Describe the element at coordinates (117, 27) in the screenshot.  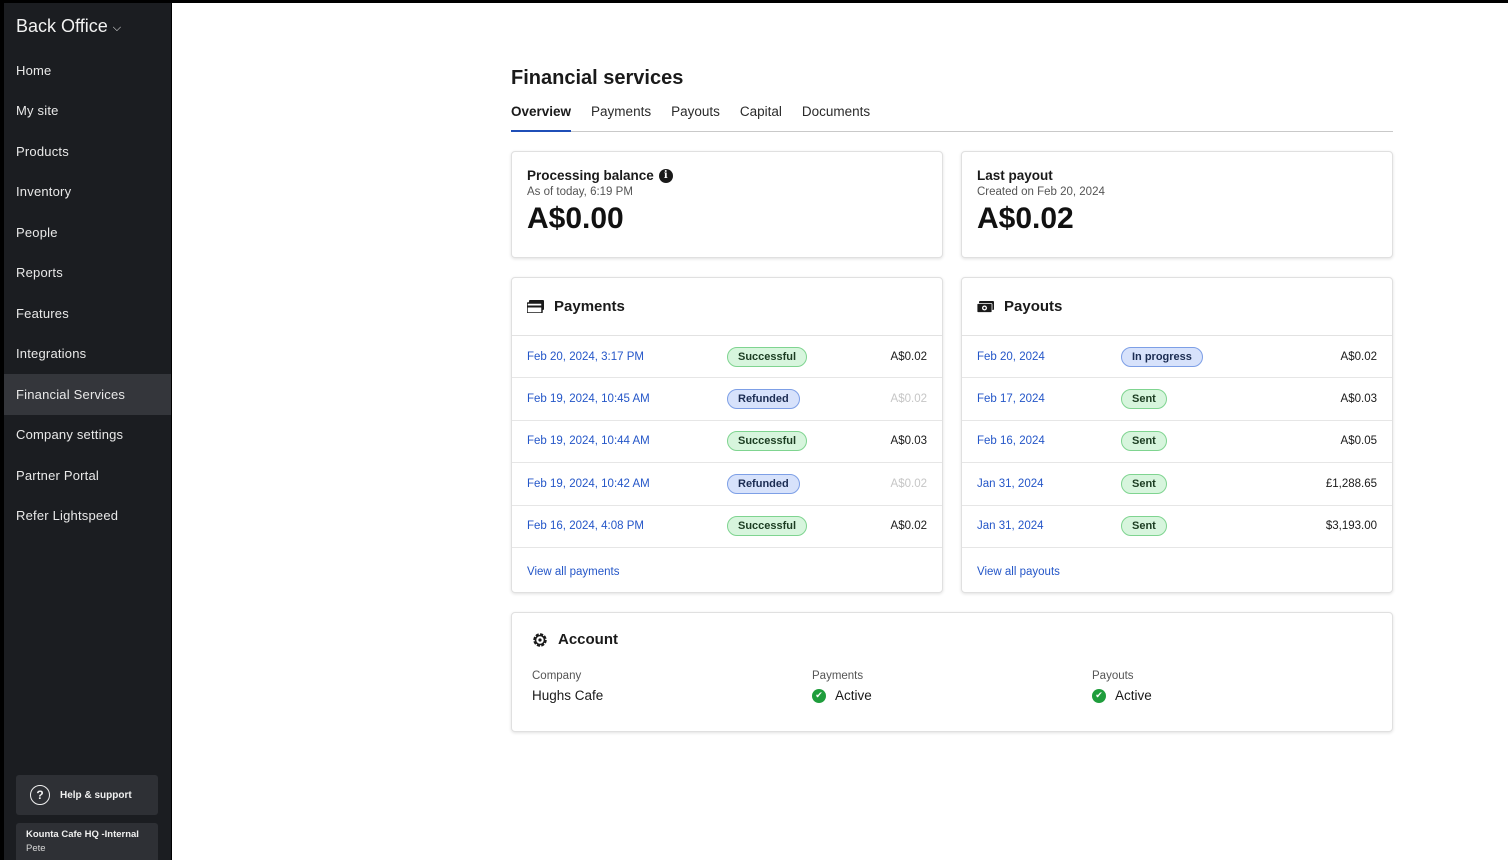
I see `chevron-down-icon: ⌵` at that location.